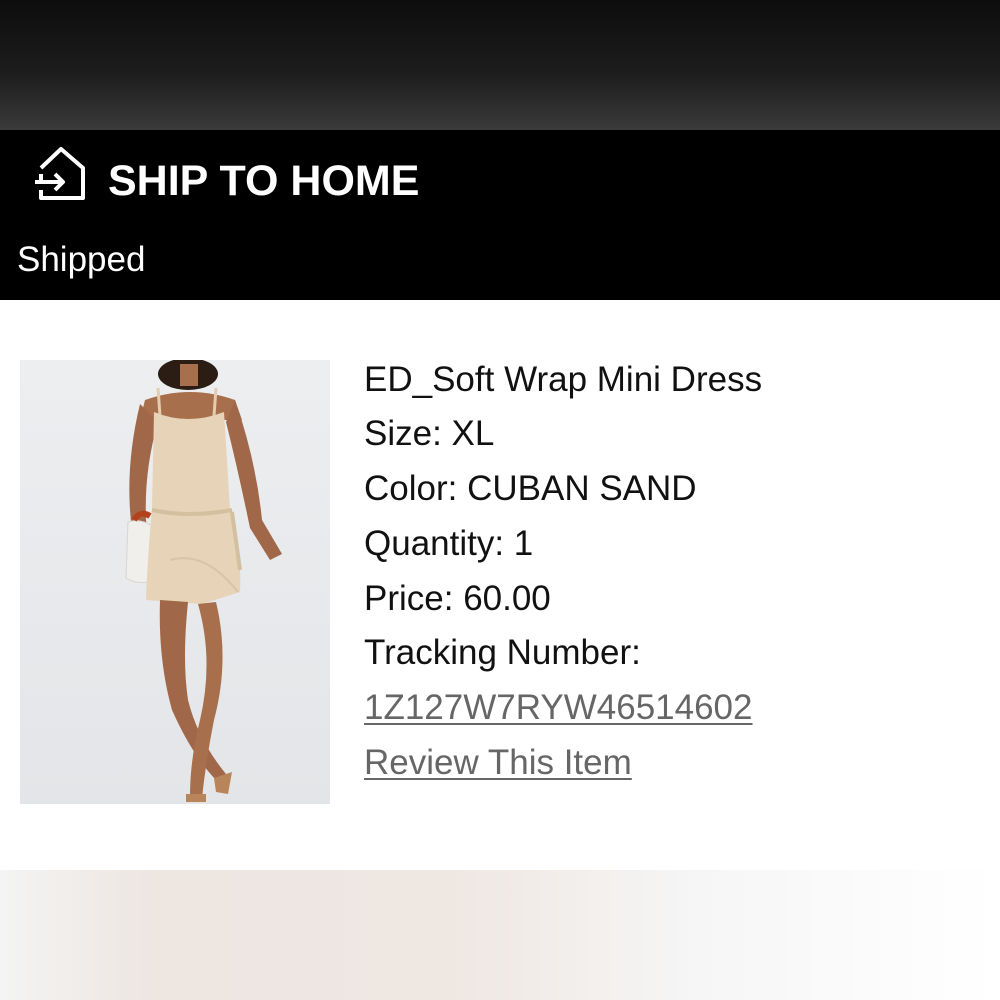  What do you see at coordinates (264, 181) in the screenshot?
I see `ship-to-home-title: SHIP TO HOME` at bounding box center [264, 181].